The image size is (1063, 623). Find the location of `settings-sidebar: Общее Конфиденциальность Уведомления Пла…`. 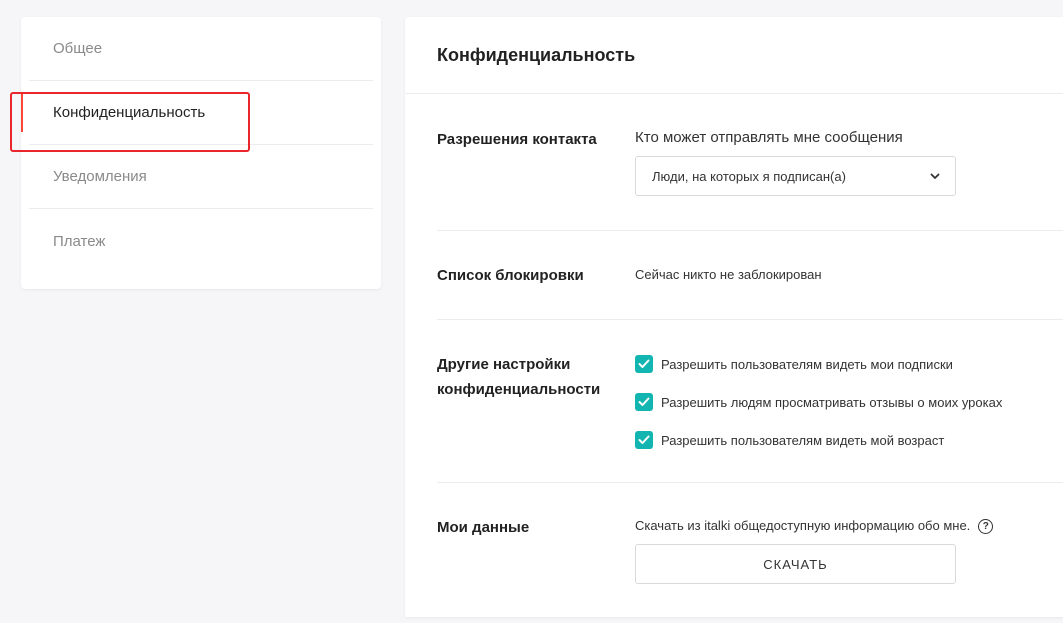

settings-sidebar: Общее Конфиденциальность Уведомления Пла… is located at coordinates (201, 153).